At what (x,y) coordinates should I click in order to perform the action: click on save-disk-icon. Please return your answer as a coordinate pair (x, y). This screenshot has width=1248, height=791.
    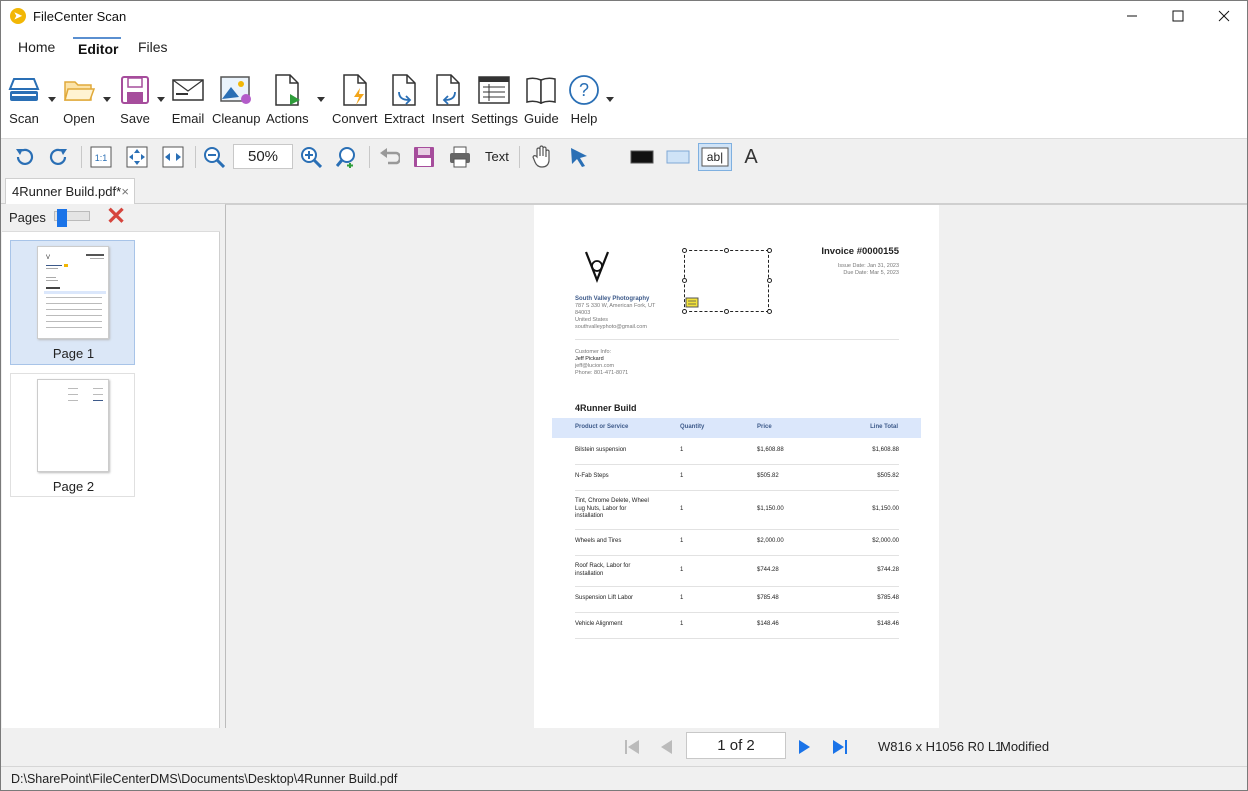
    Looking at the image, I should click on (135, 90).